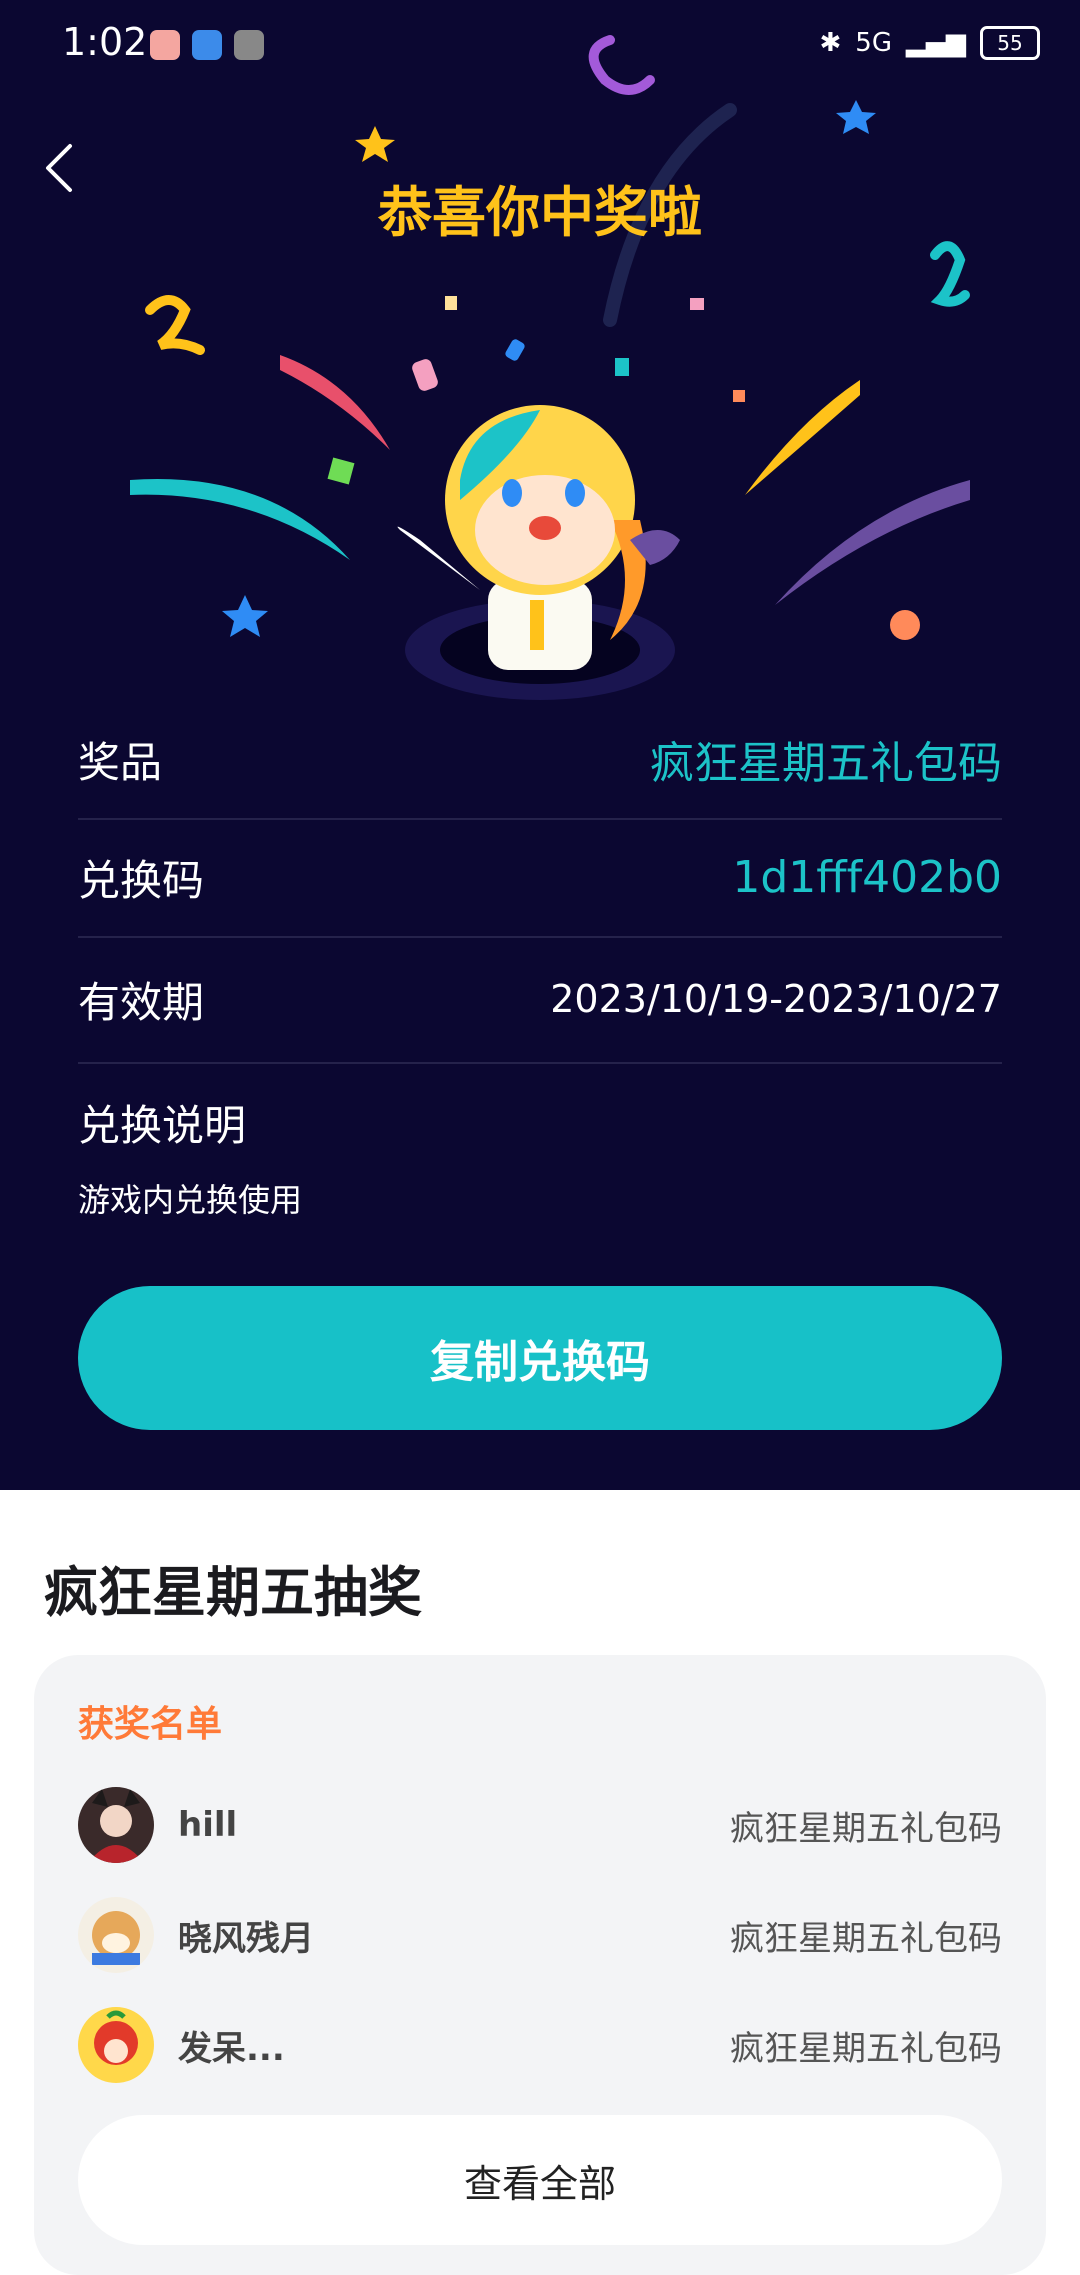  I want to click on validity-value: 2023/10/19-2023/10/27, so click(776, 999).